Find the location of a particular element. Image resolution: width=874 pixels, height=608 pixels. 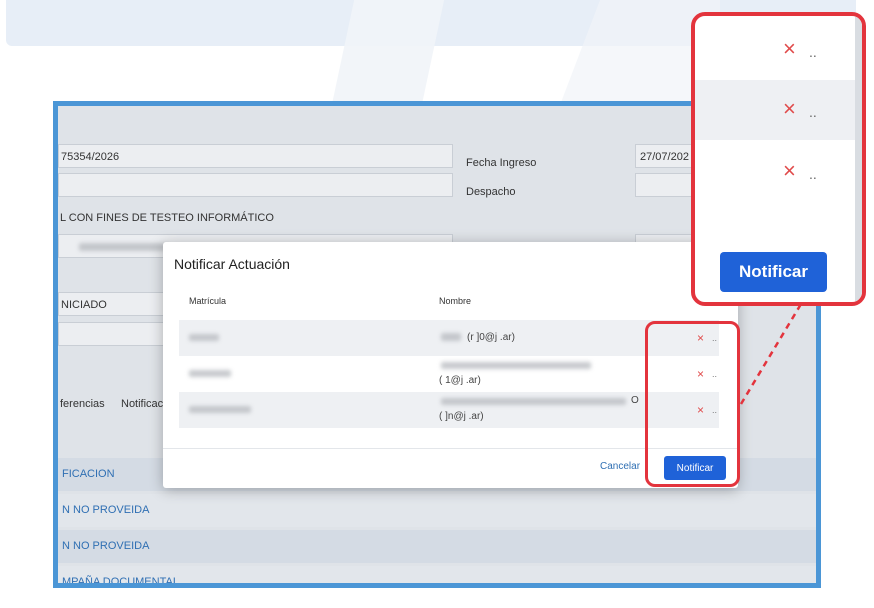

expediente-value: 75354/2026 is located at coordinates (90, 157).